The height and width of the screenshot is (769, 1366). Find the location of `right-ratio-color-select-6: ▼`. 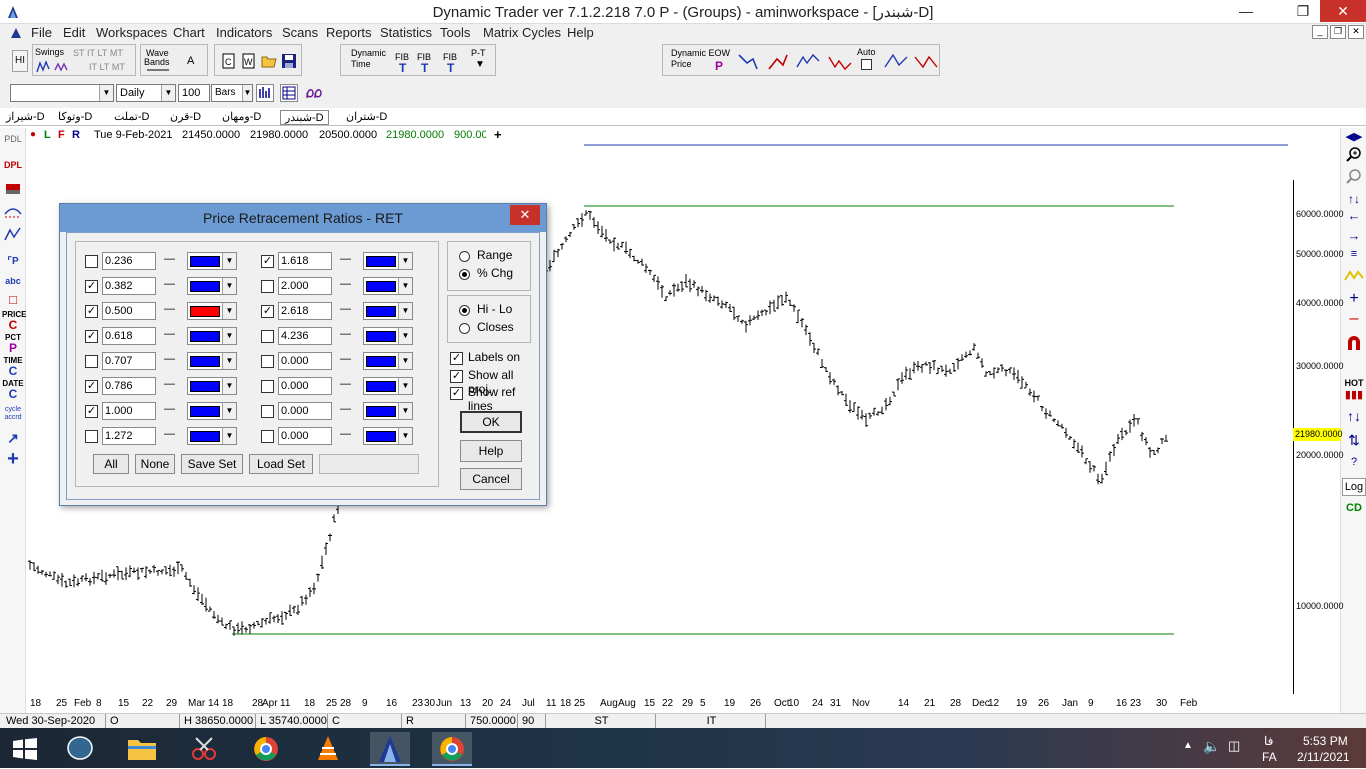

right-ratio-color-select-6: ▼ is located at coordinates (388, 411).